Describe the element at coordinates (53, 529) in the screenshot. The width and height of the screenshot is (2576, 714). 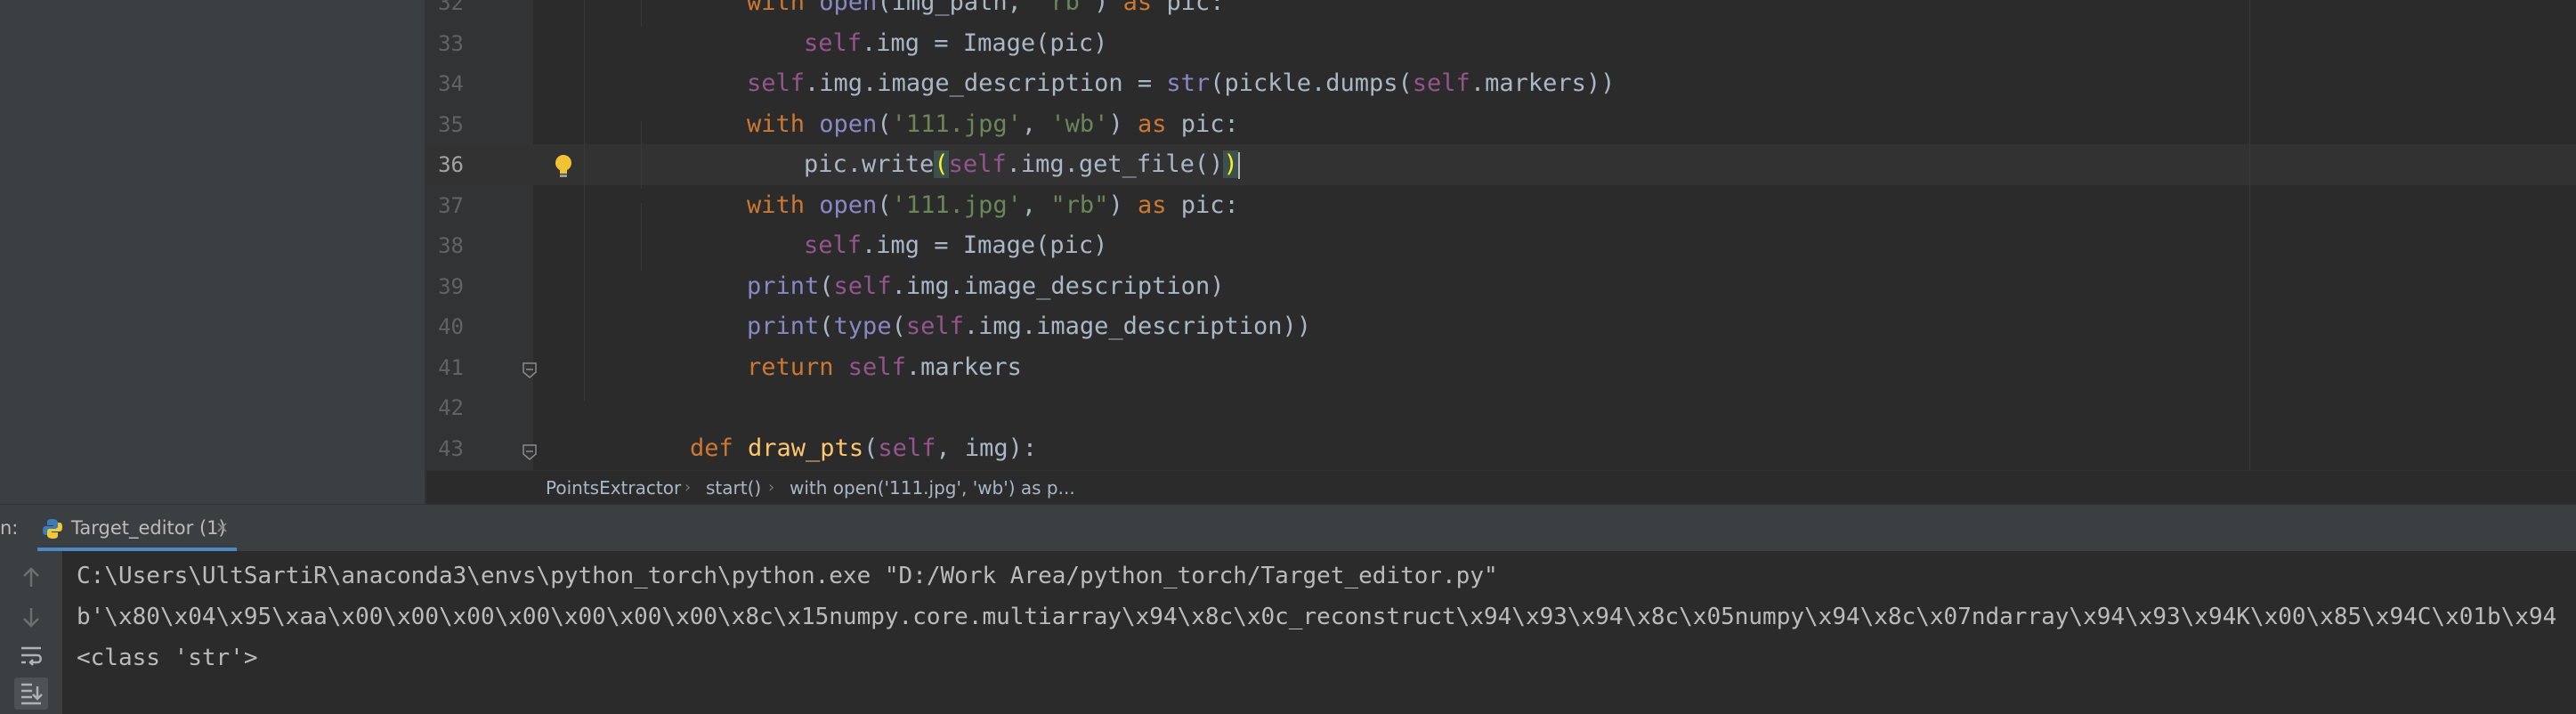
I see `python-icon` at that location.